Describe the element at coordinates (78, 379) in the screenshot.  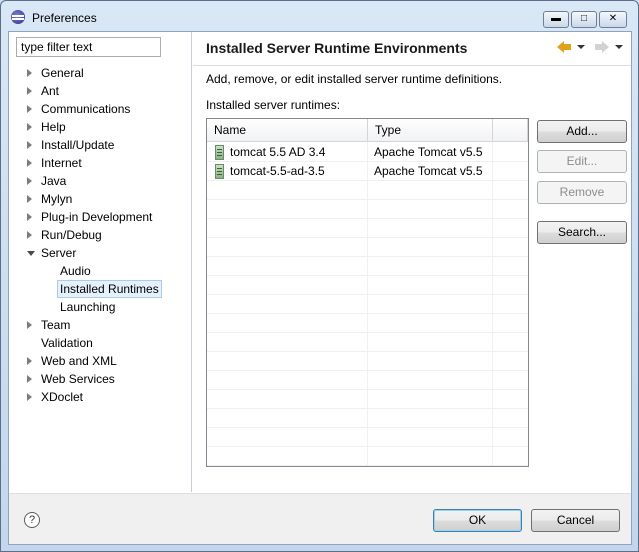
I see `tree-item-label: Web Services` at that location.